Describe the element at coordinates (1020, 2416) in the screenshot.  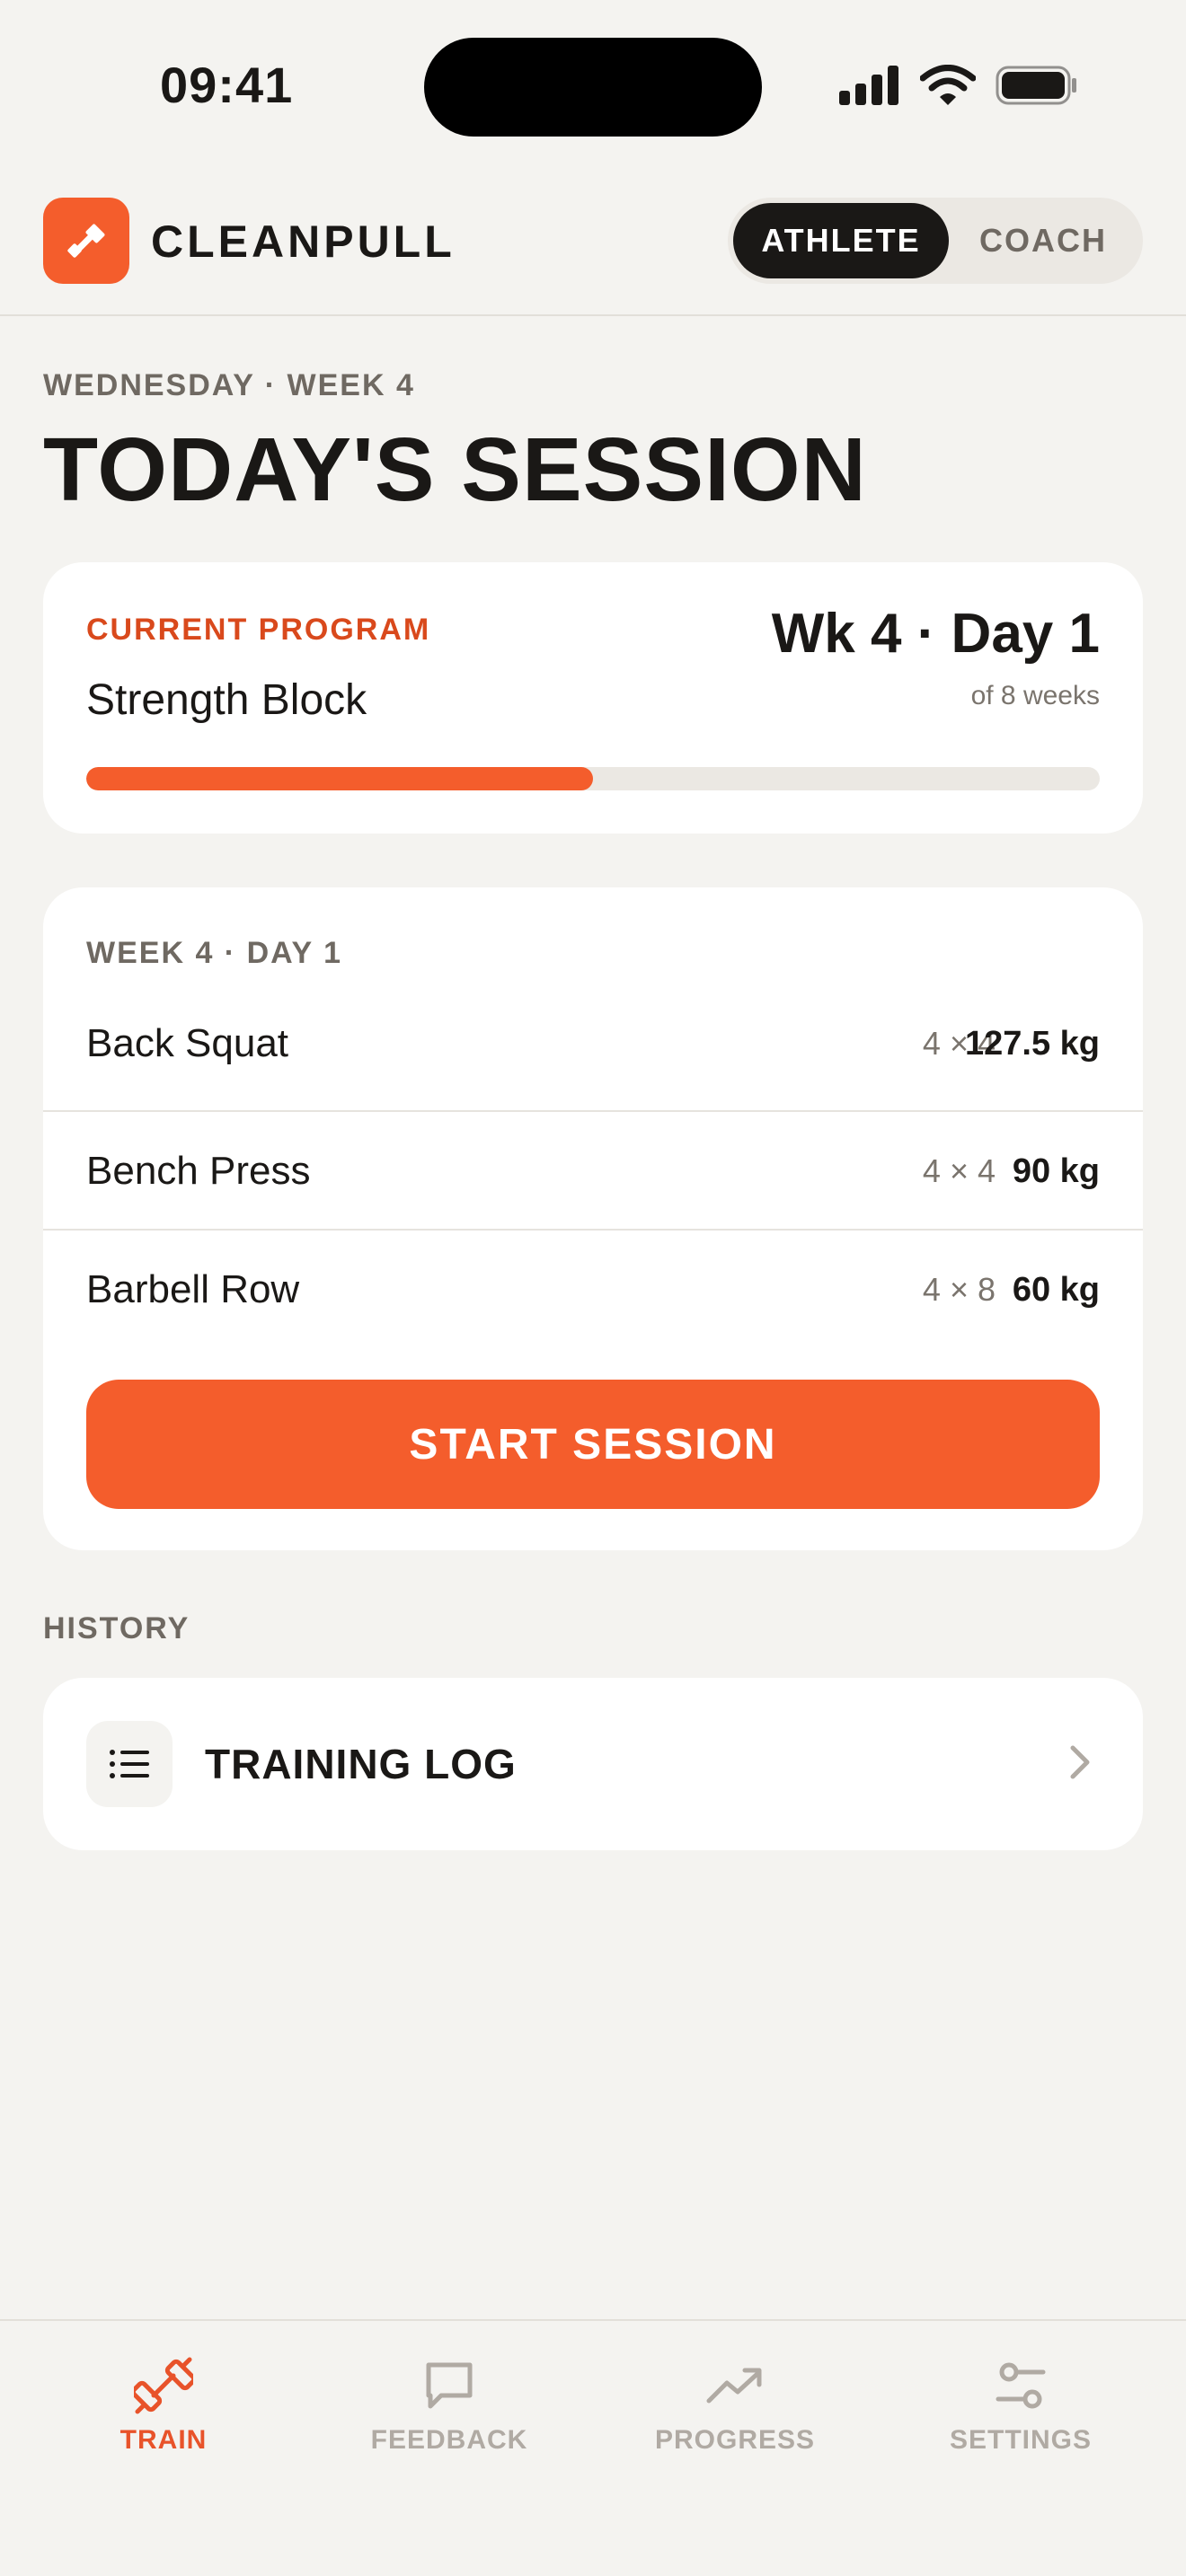
I see `tab-settings: SETTINGS` at that location.